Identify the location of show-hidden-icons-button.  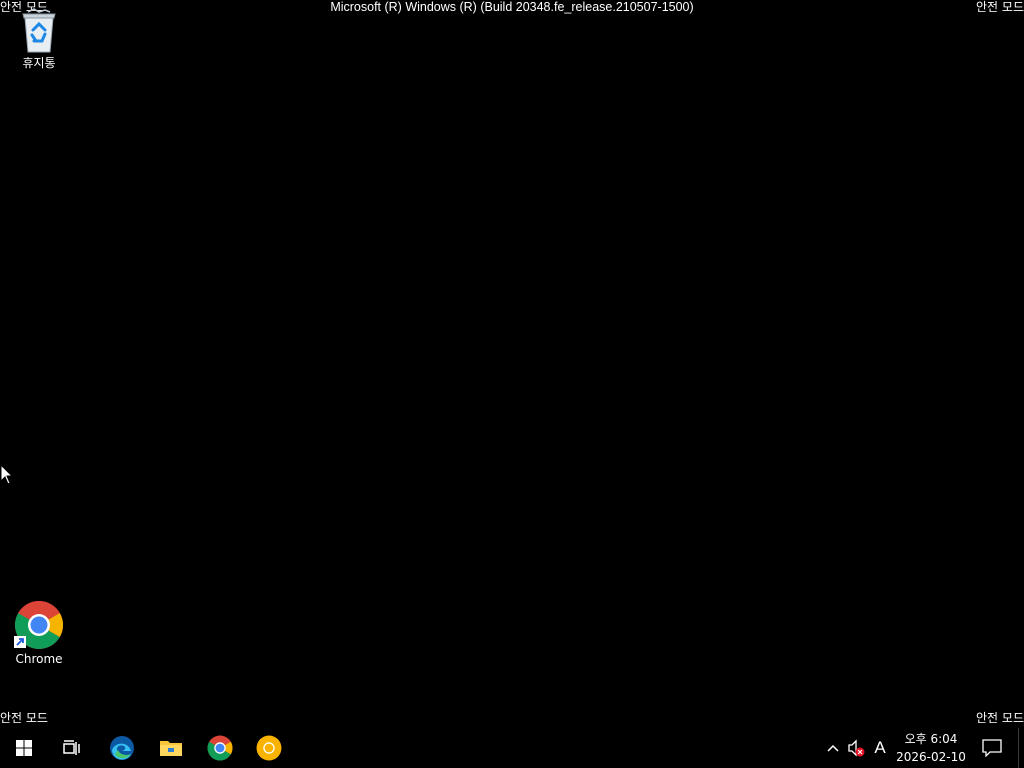
(833, 748).